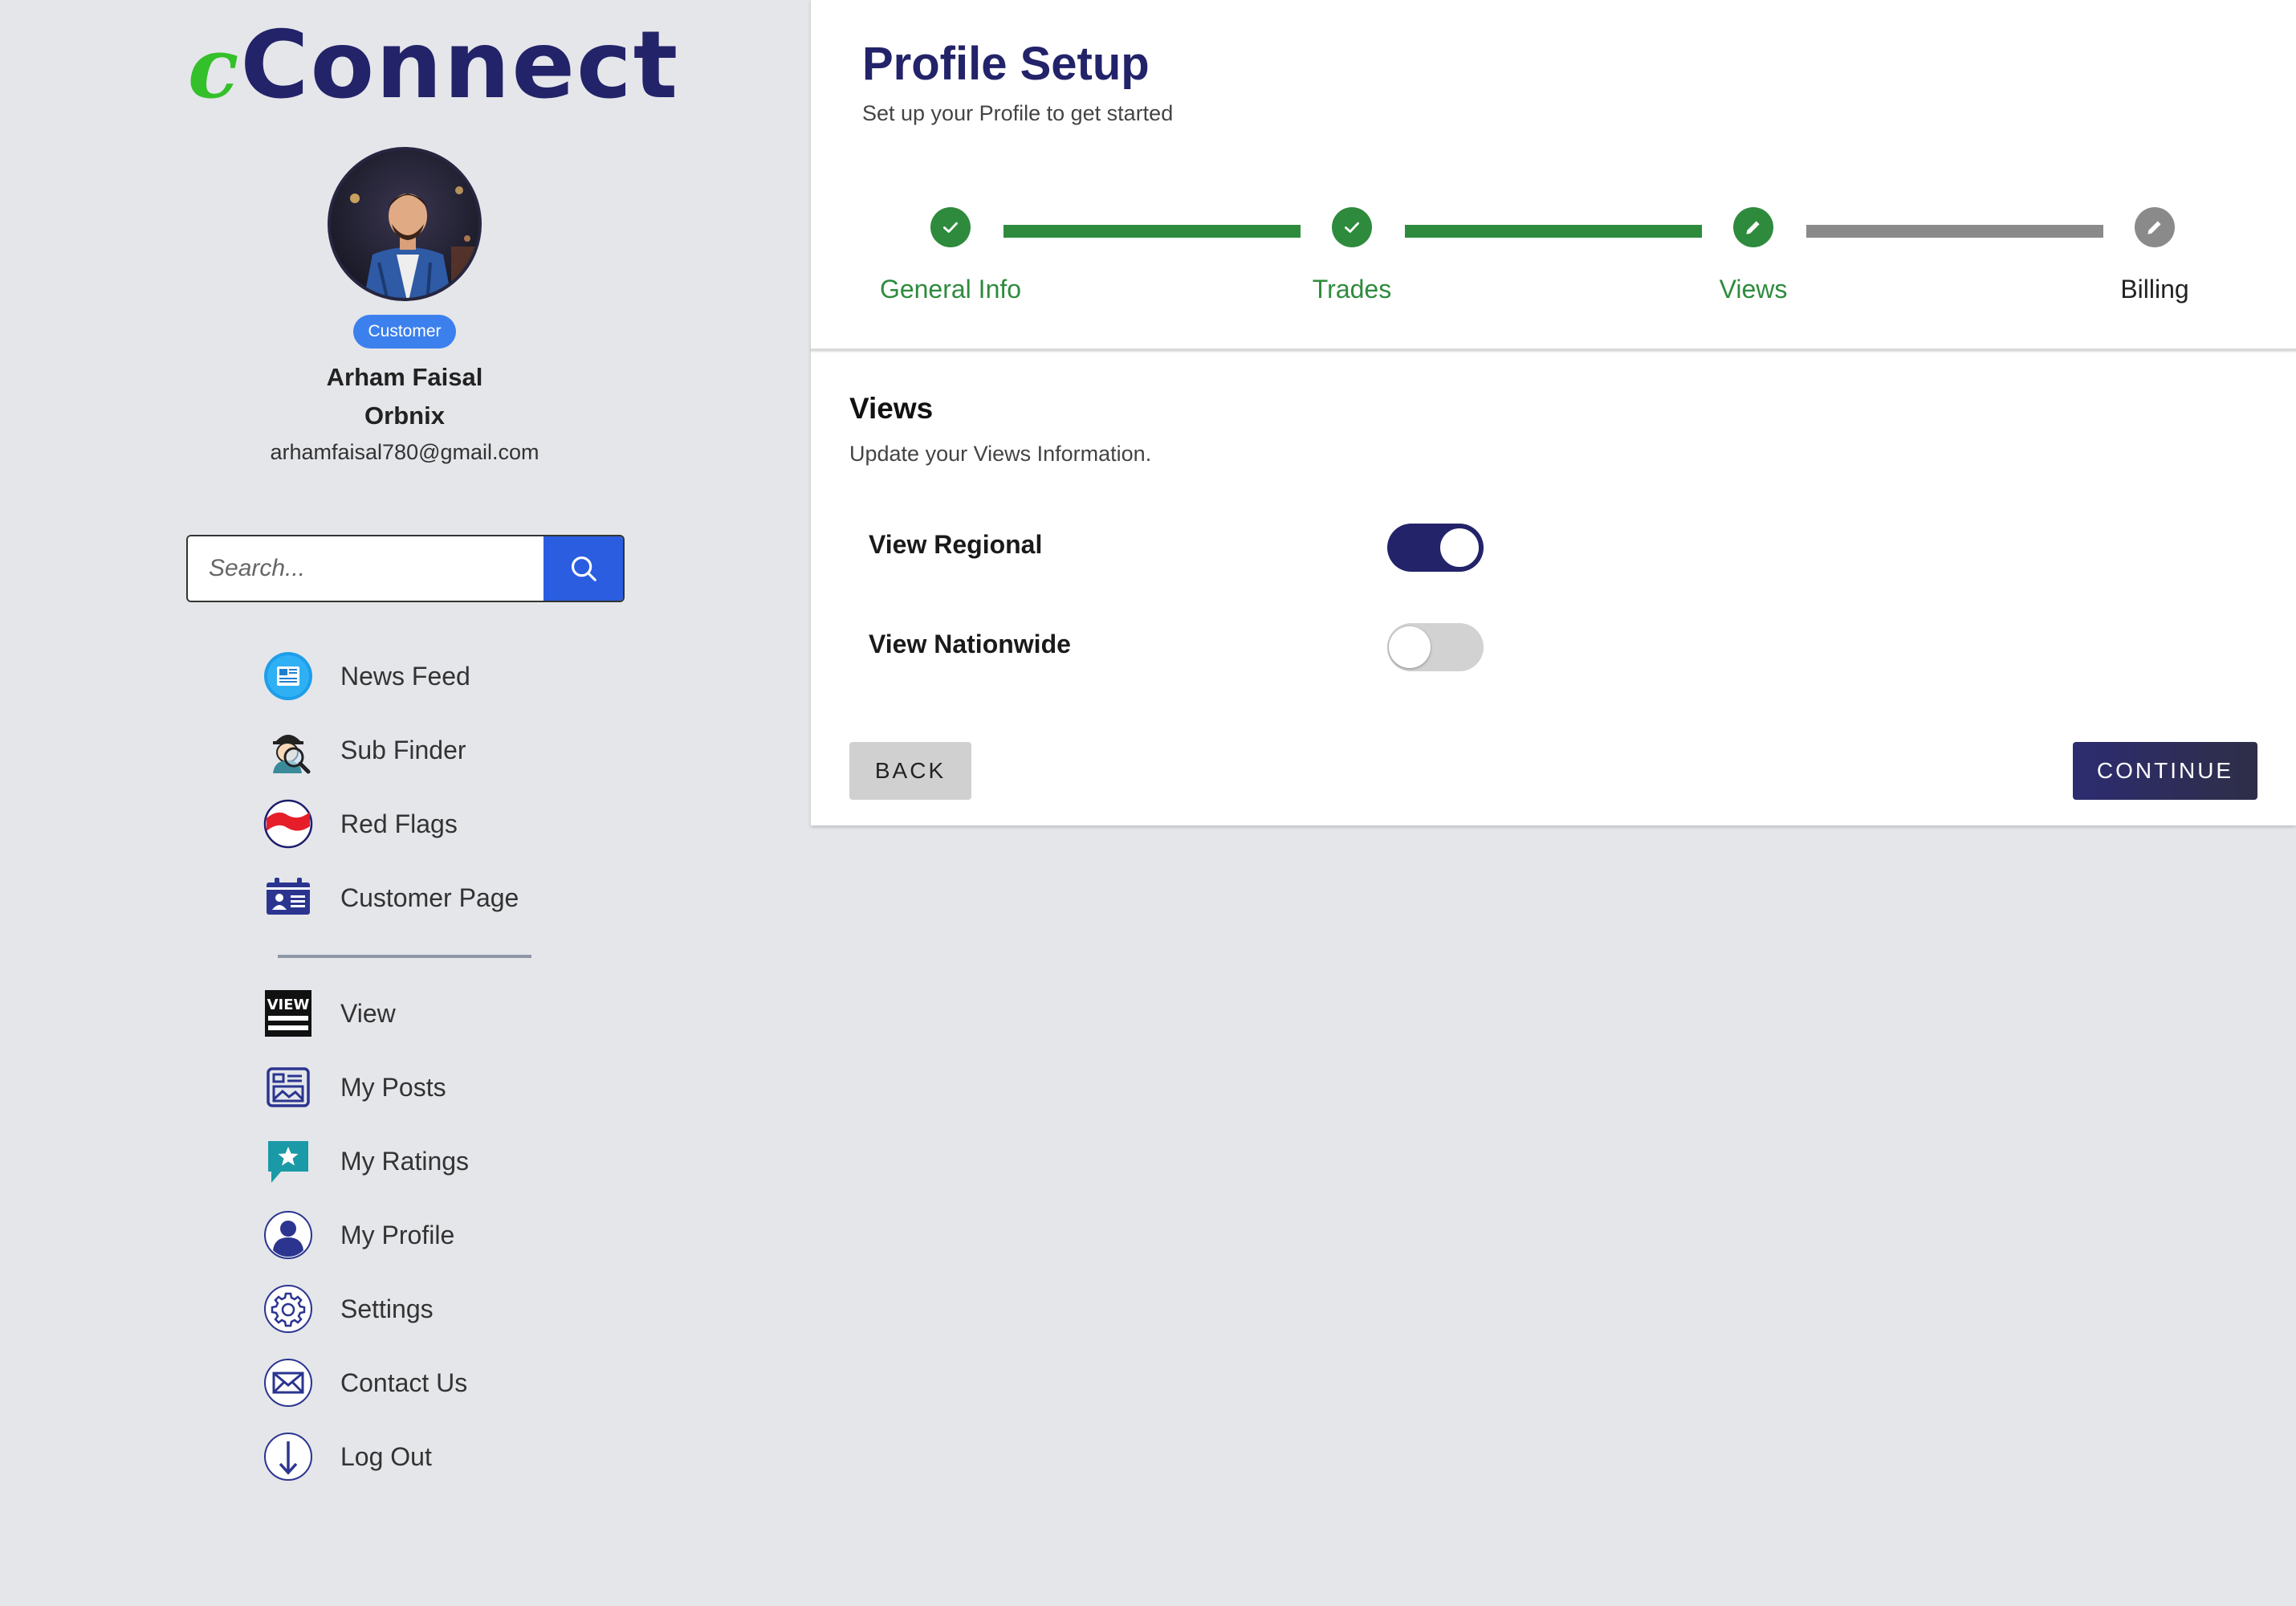  I want to click on nav-item-my-posts: My Posts, so click(432, 1087).